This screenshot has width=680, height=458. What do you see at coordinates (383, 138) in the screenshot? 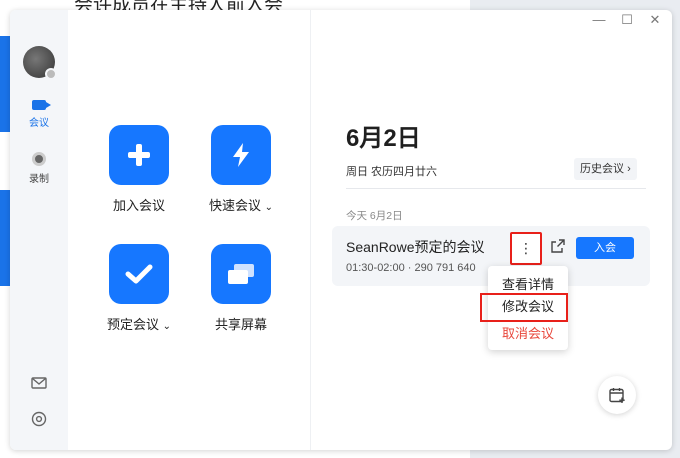
I see `page-title-date: 6月2日` at bounding box center [383, 138].